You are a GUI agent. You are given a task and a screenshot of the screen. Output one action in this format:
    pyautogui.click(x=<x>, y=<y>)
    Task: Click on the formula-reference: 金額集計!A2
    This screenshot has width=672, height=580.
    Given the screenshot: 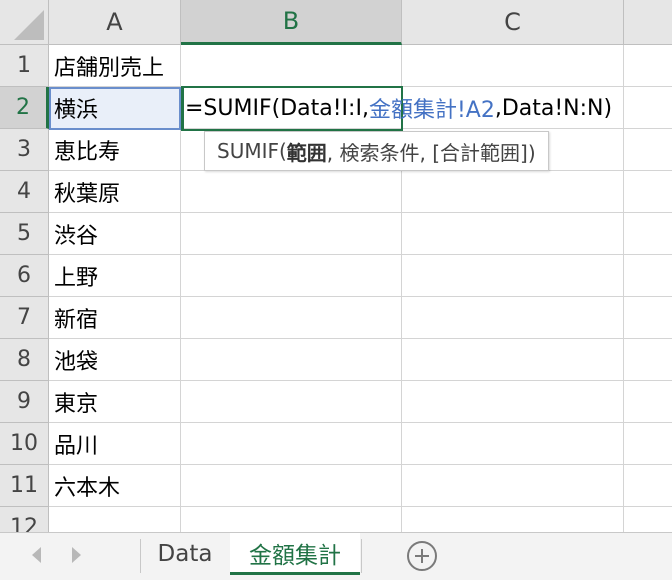 What is the action you would take?
    pyautogui.click(x=431, y=110)
    